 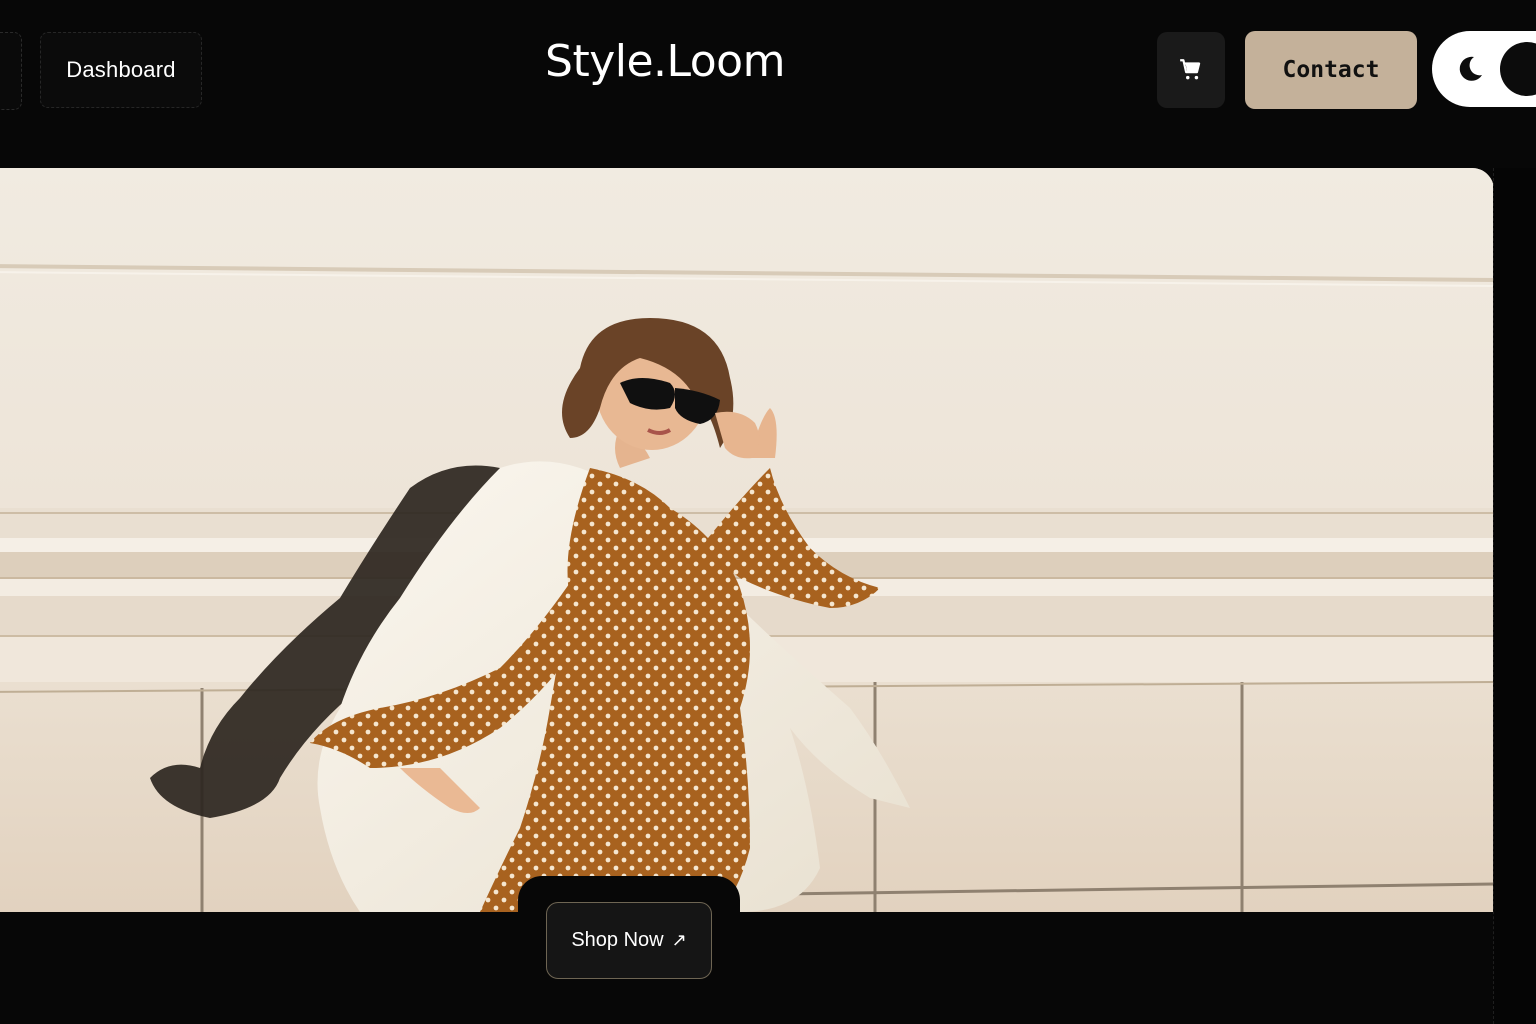 What do you see at coordinates (11, 71) in the screenshot?
I see `nav-button-partial` at bounding box center [11, 71].